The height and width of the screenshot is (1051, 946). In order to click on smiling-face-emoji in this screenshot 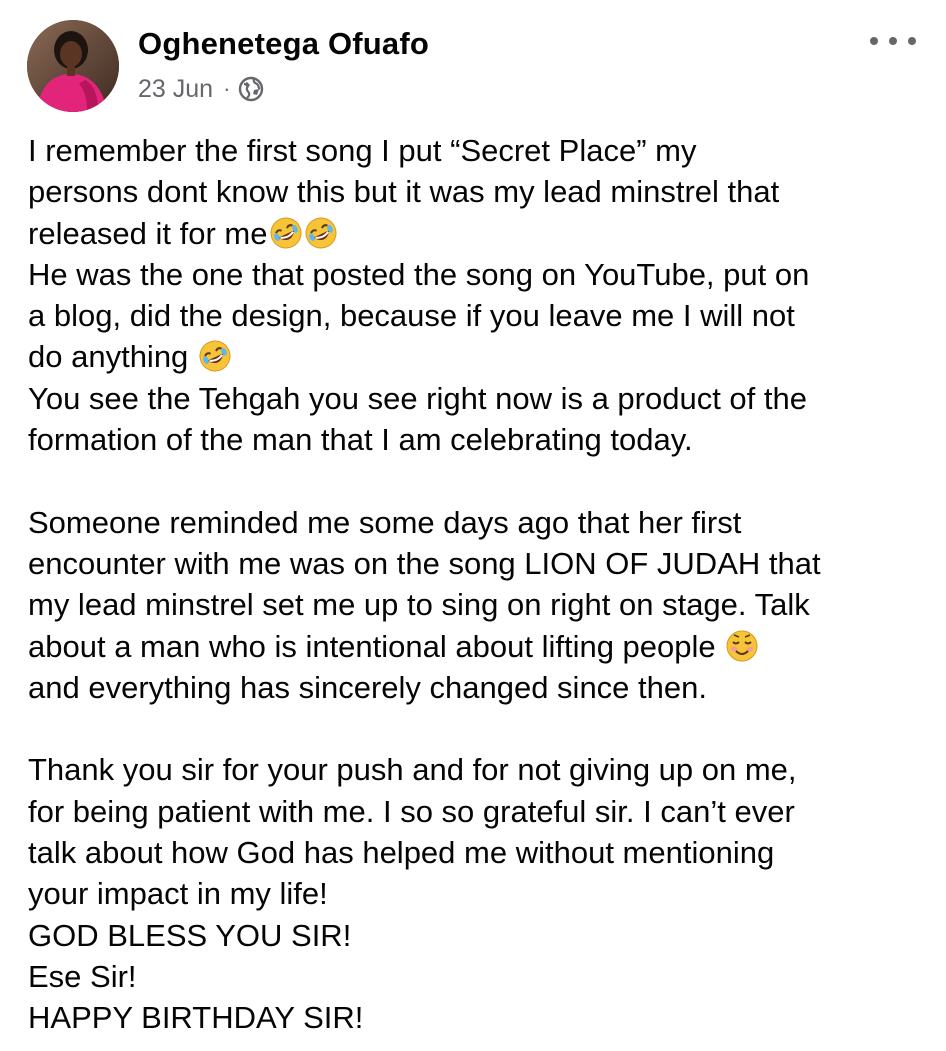, I will do `click(742, 646)`.